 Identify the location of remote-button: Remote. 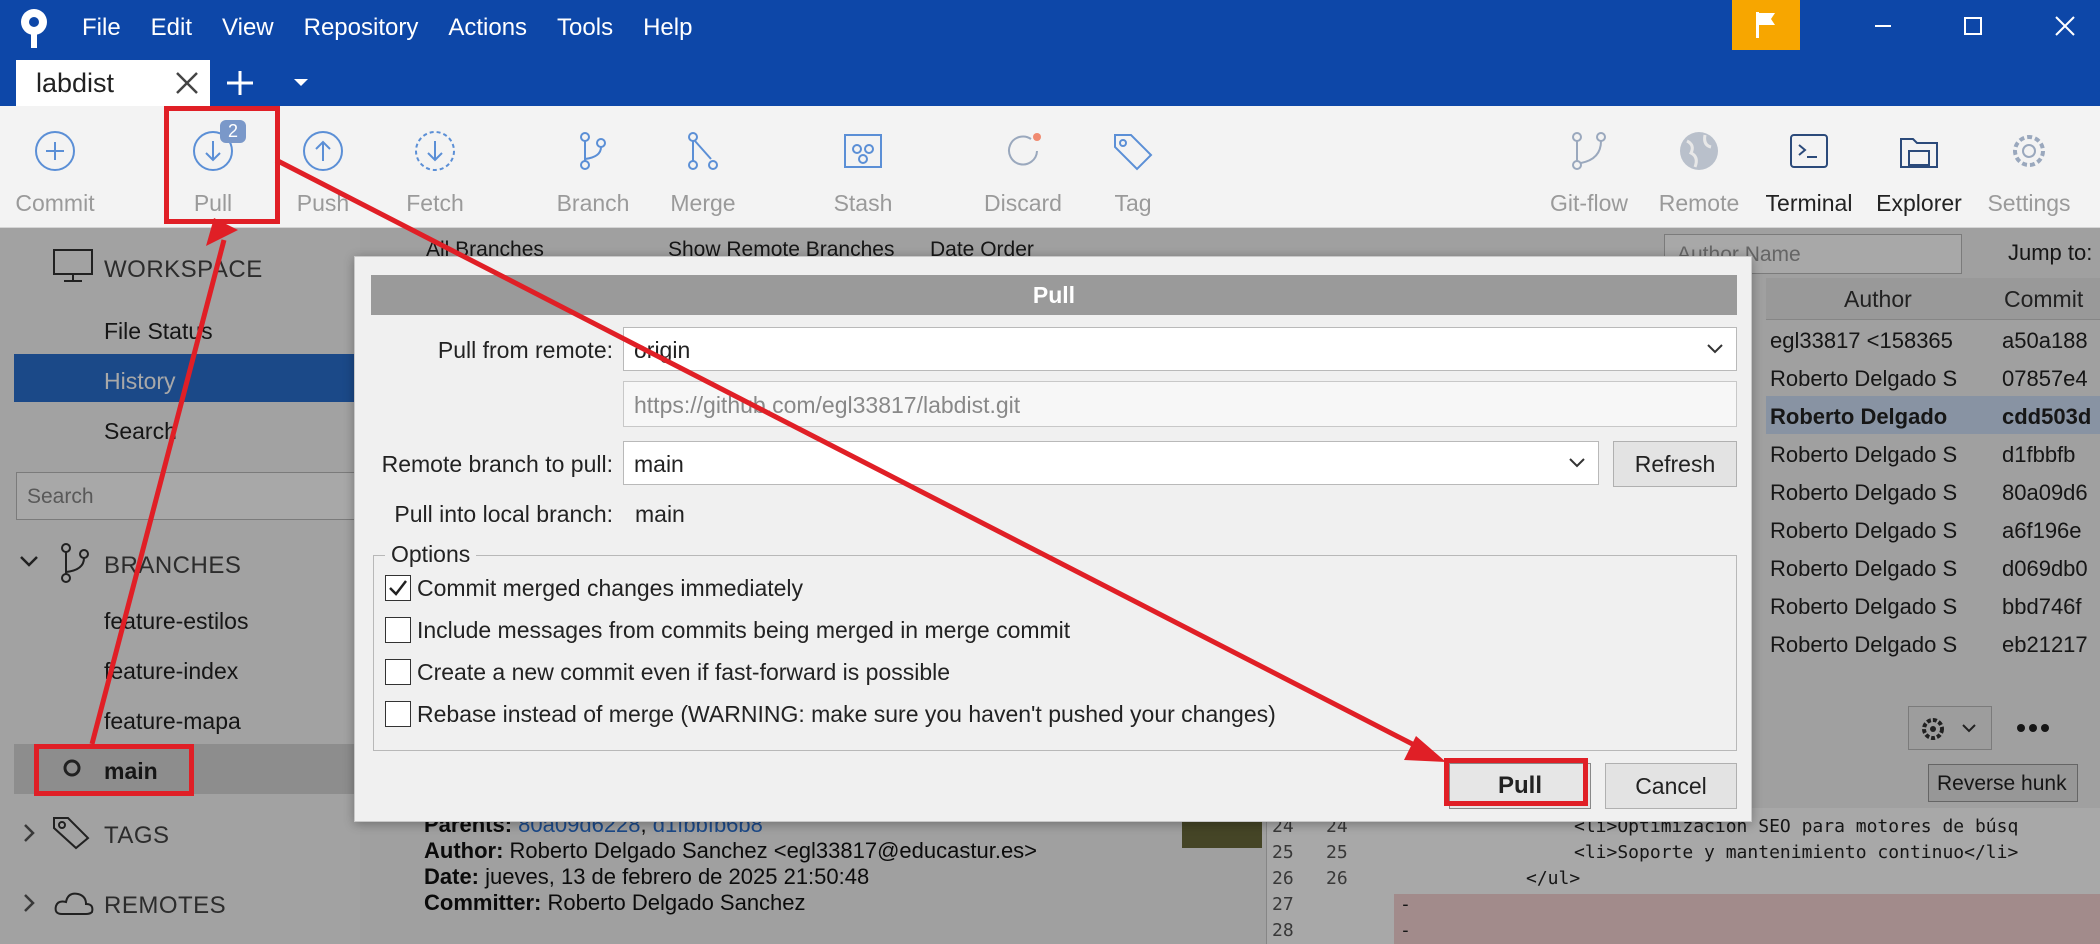
(1699, 166).